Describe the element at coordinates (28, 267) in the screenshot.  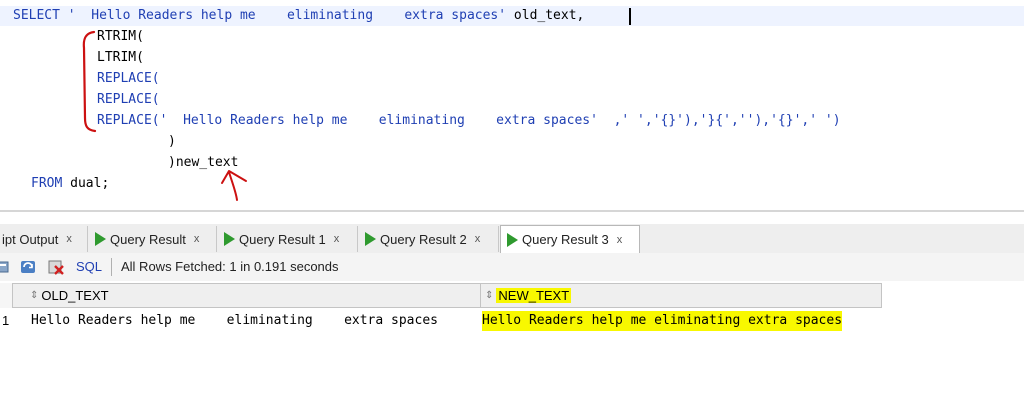
I see `refresh-icon` at that location.